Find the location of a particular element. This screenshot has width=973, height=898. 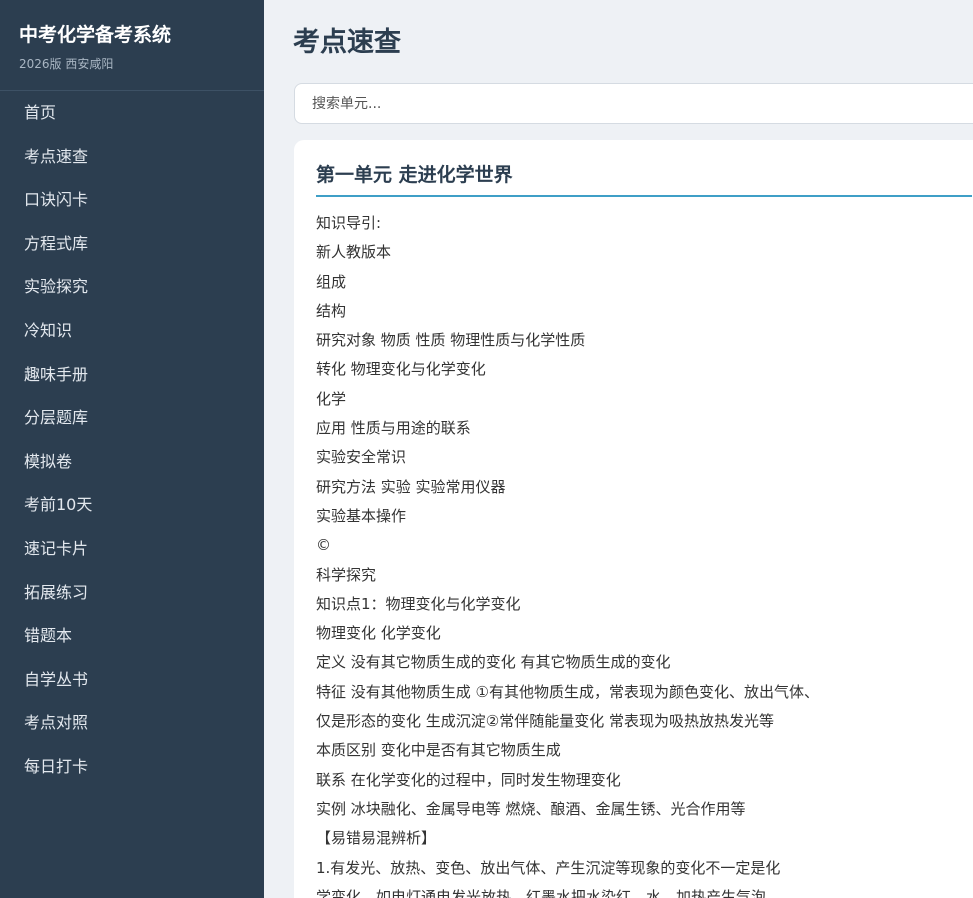

content-line: 知识导引: is located at coordinates (349, 223).